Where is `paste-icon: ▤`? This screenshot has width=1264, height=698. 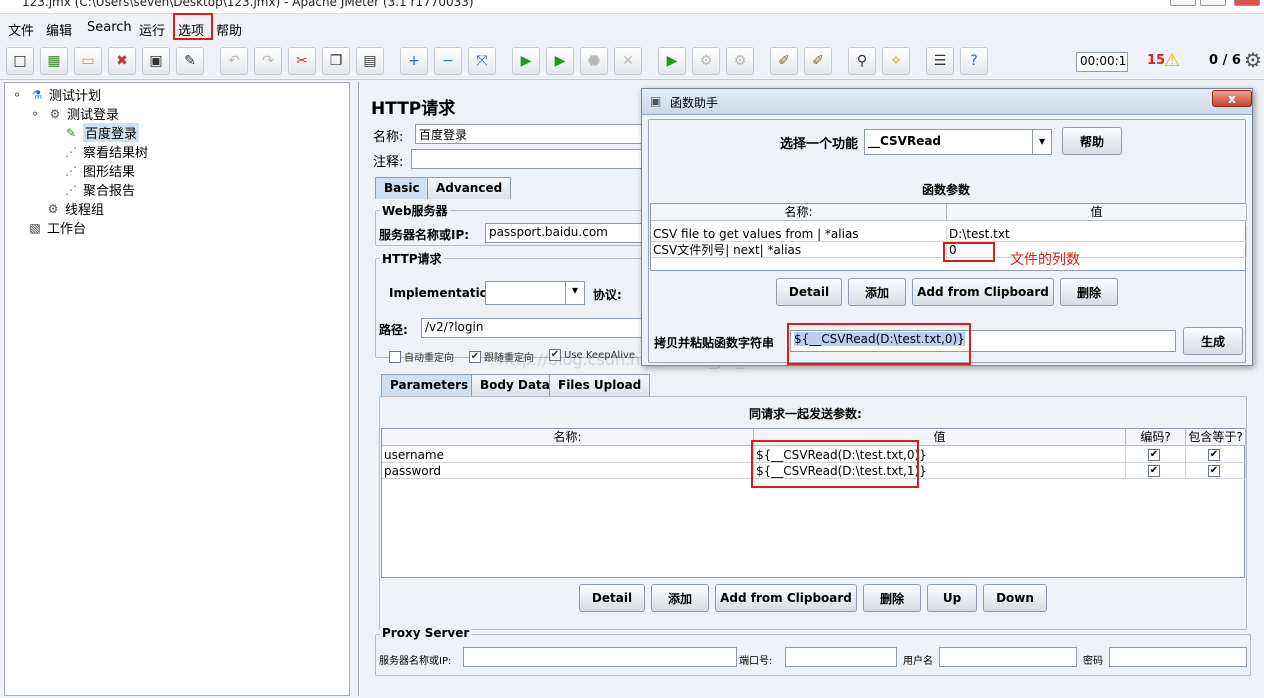 paste-icon: ▤ is located at coordinates (370, 61).